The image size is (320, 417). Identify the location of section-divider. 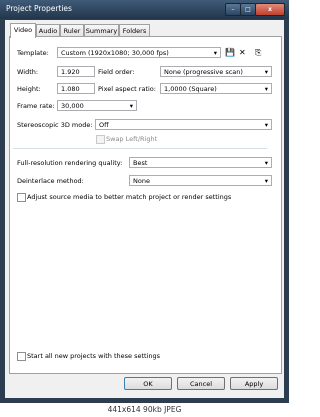
(140, 148).